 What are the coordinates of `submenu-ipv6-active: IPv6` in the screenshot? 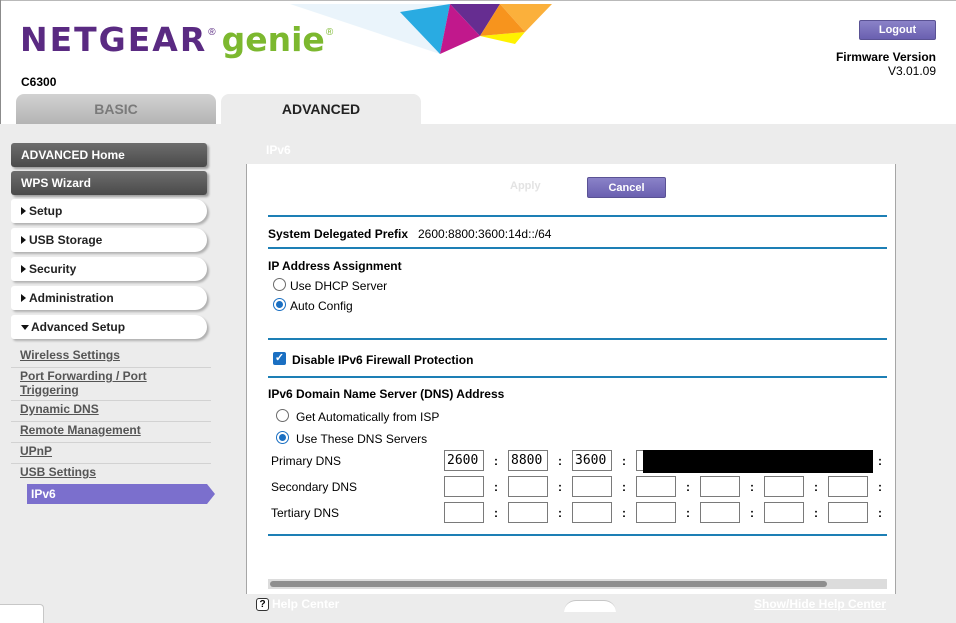 It's located at (117, 494).